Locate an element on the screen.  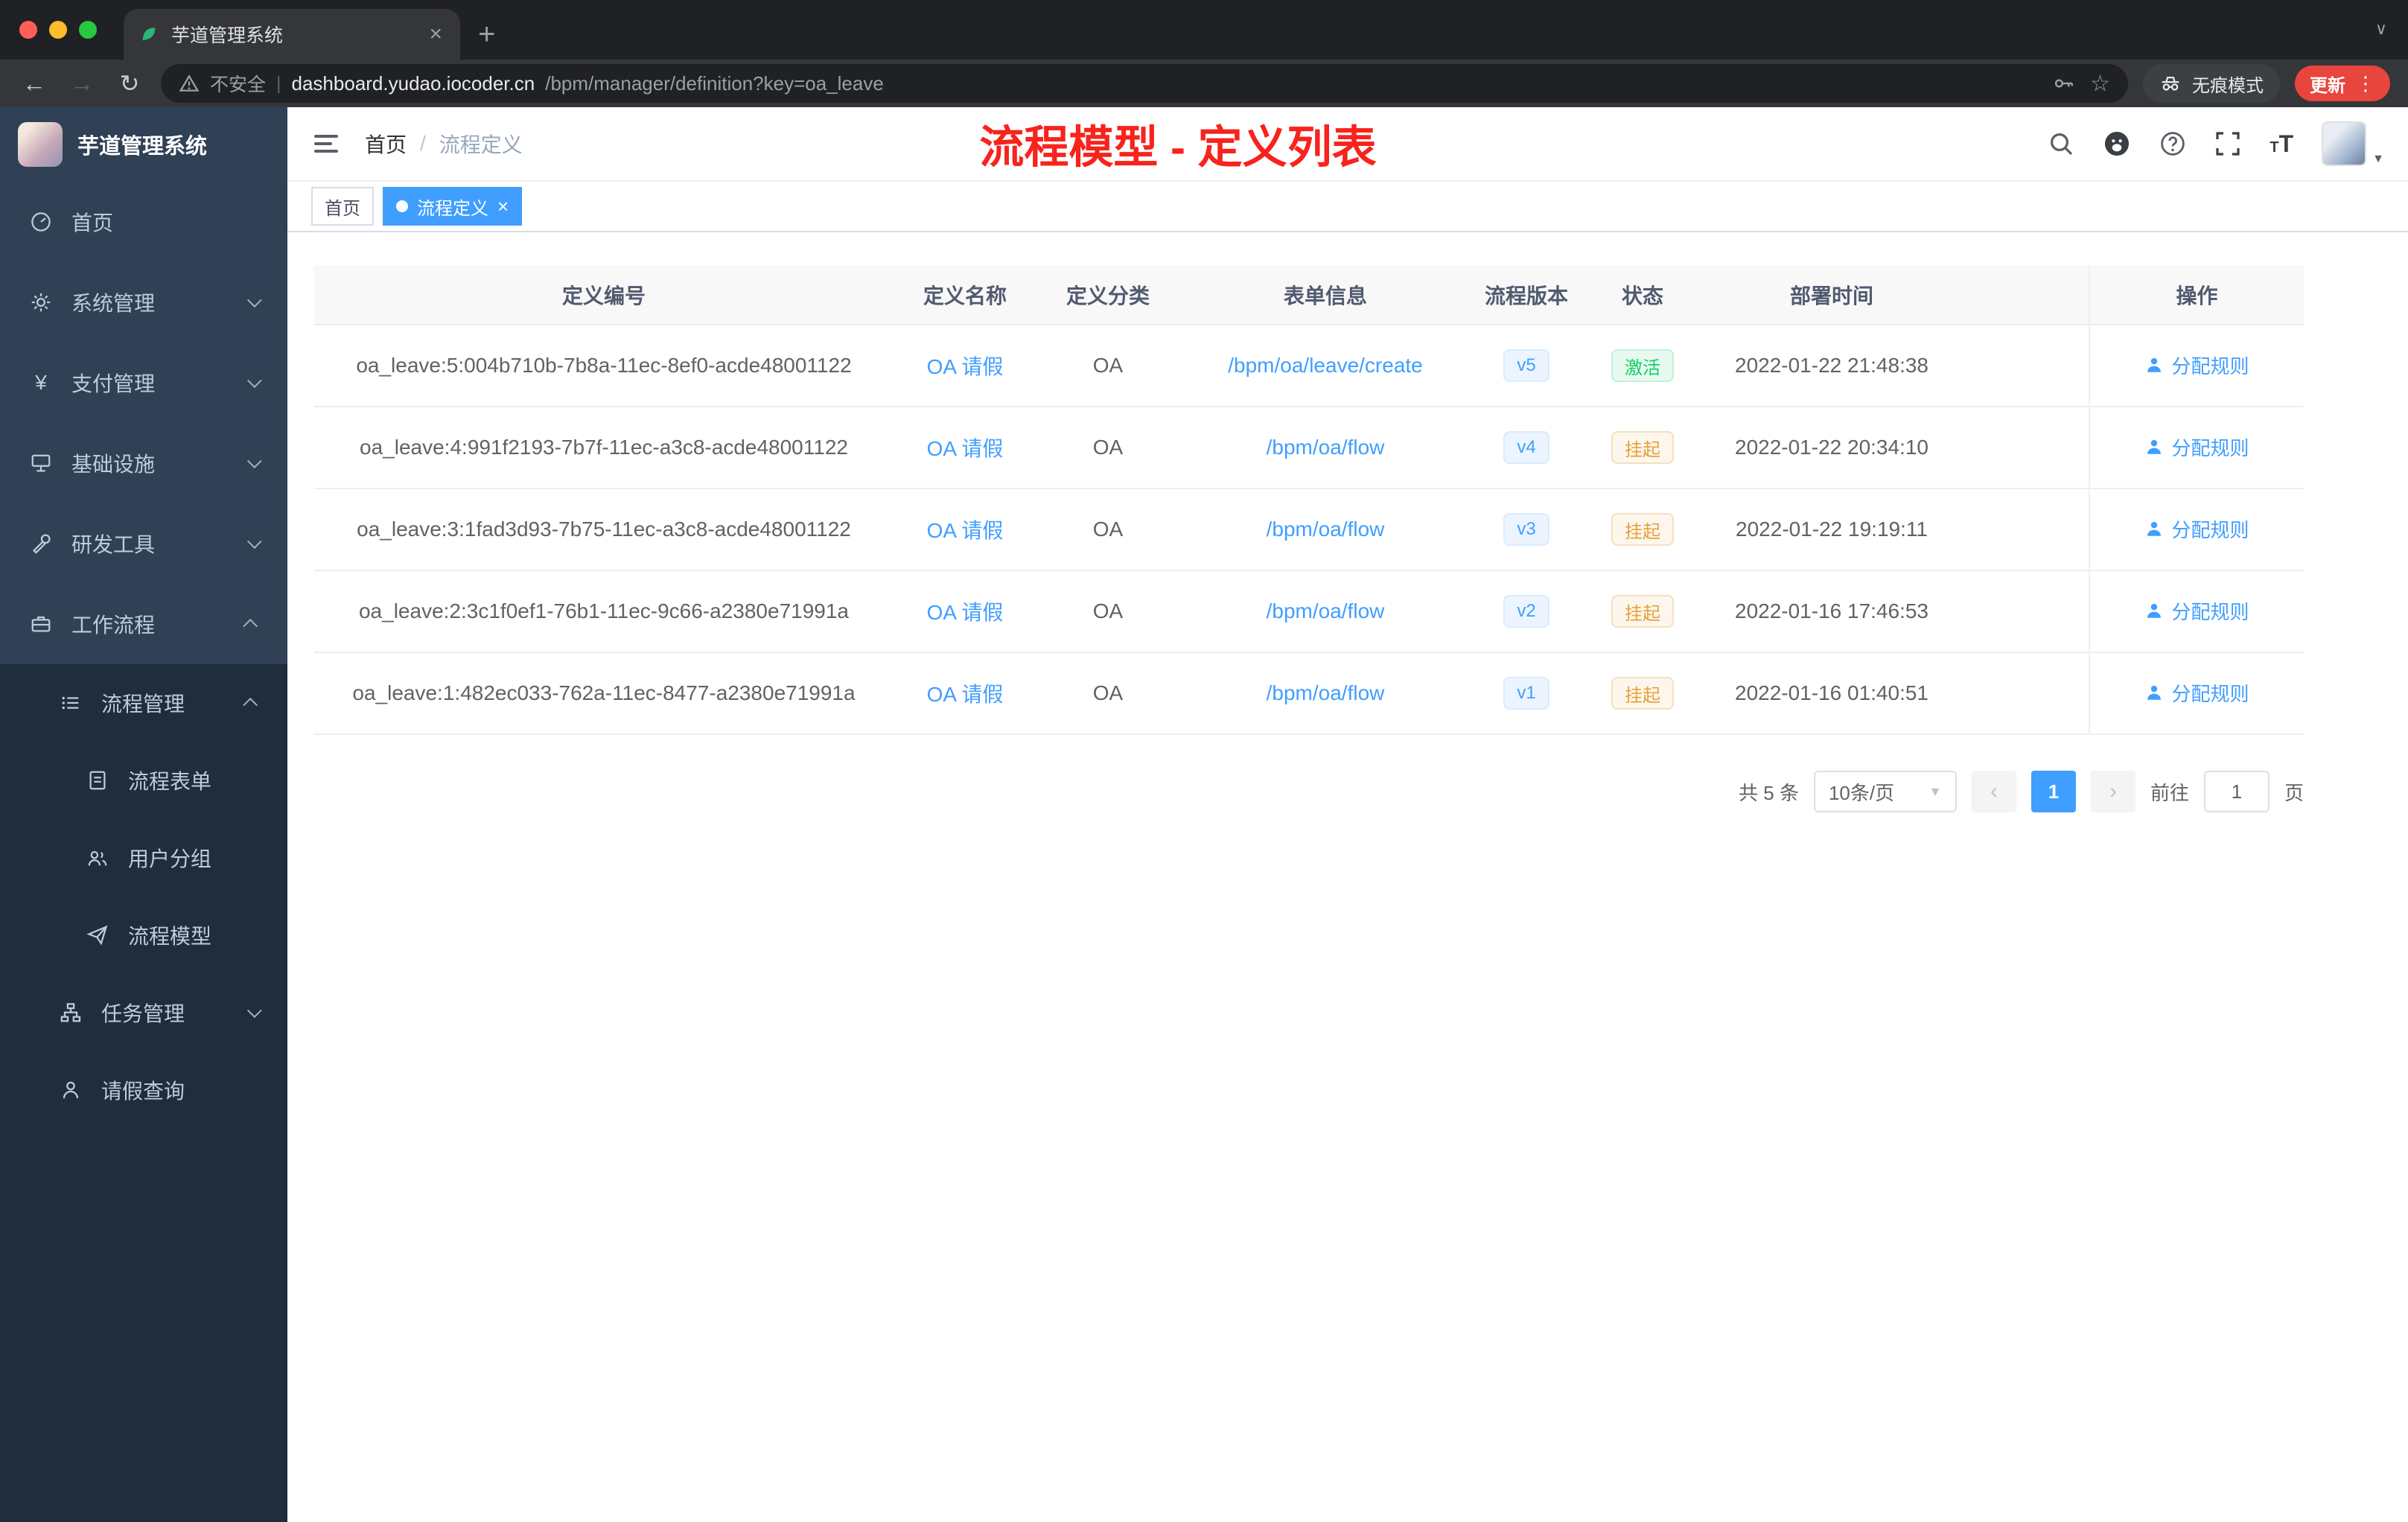
font-size-icon: TT is located at coordinates (2281, 144).